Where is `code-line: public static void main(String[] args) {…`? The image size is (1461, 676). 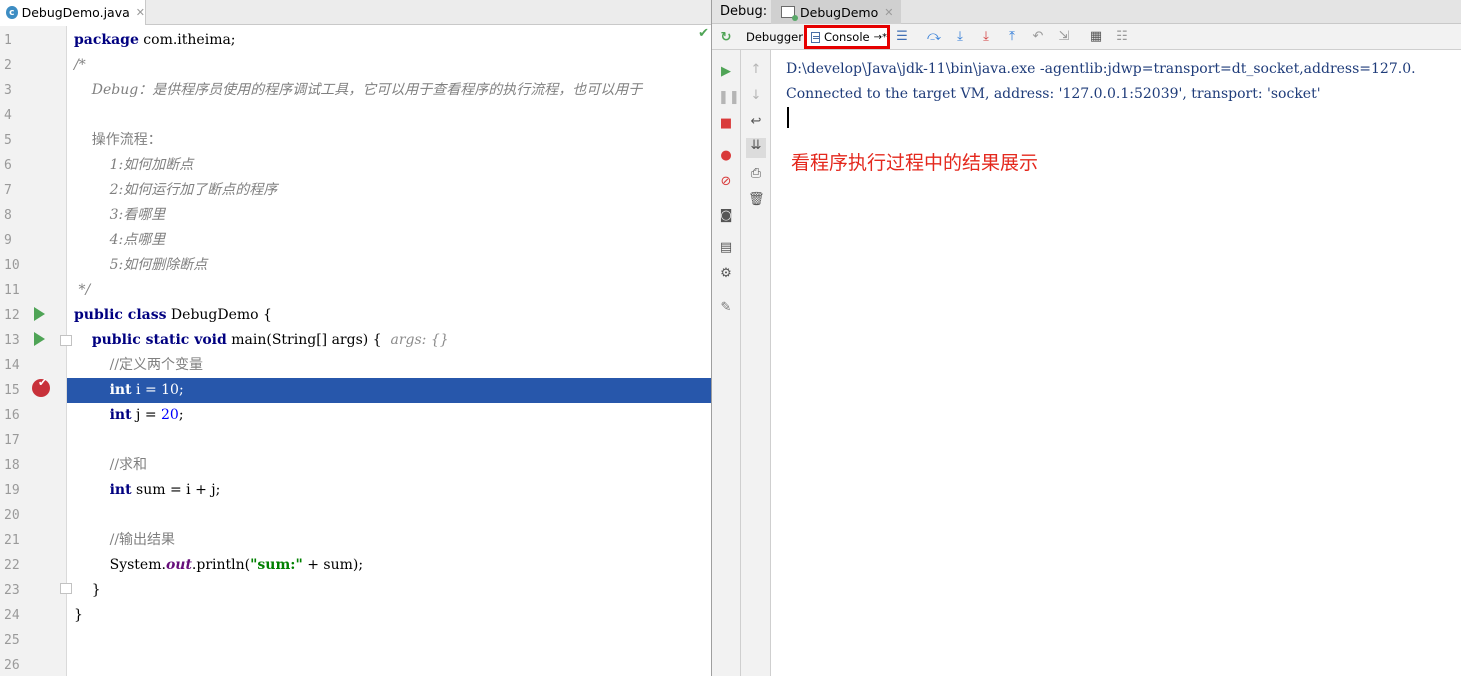
code-line: public static void main(String[] args) {… is located at coordinates (270, 340).